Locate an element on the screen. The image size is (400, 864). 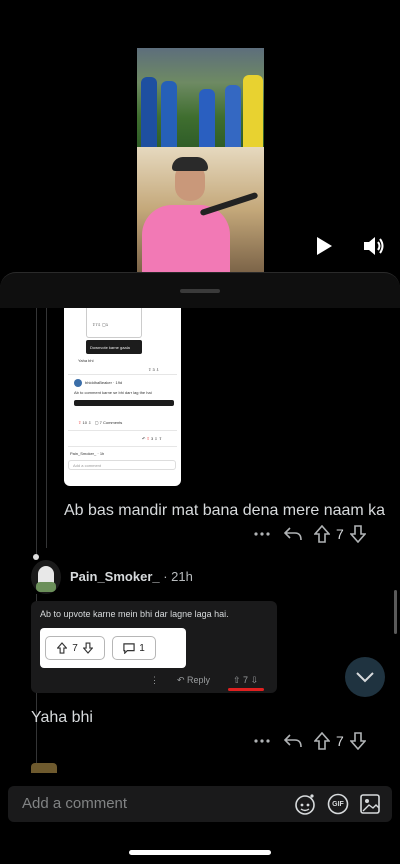
comment-icon is located at coordinates (129, 648).